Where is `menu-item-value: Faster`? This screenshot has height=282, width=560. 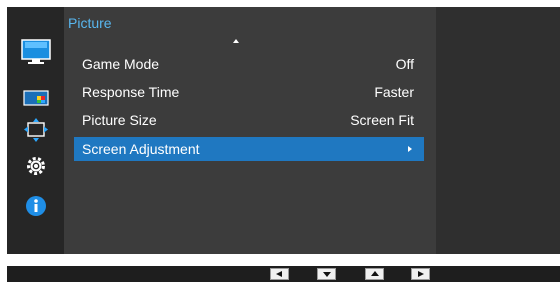
menu-item-value: Faster is located at coordinates (394, 92).